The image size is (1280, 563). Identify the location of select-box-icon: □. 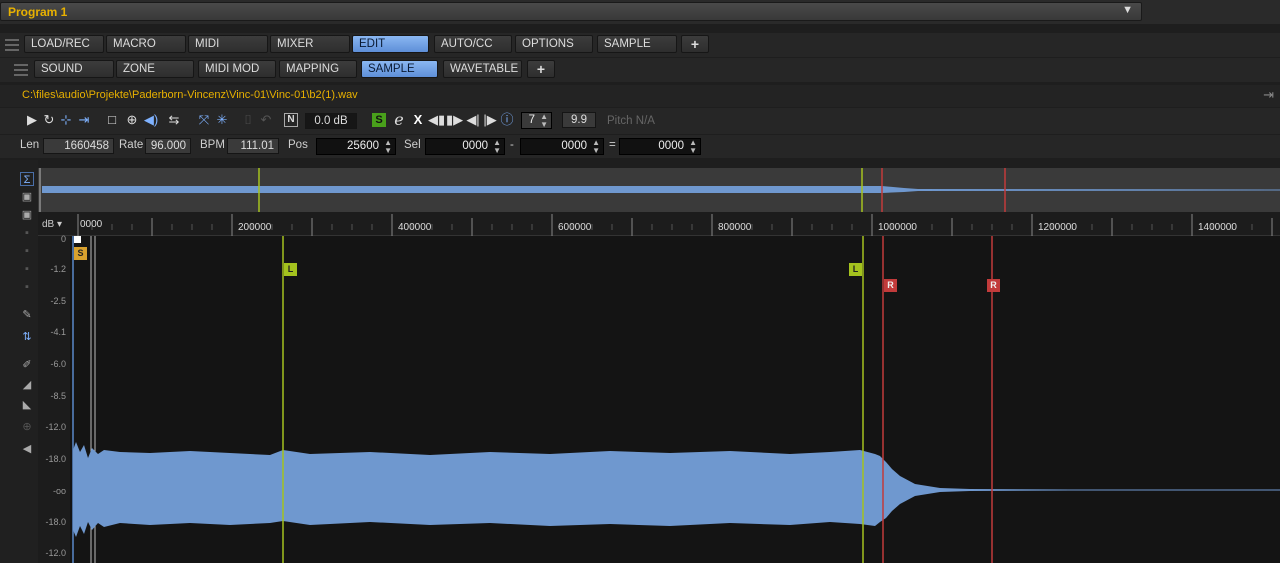
(112, 120).